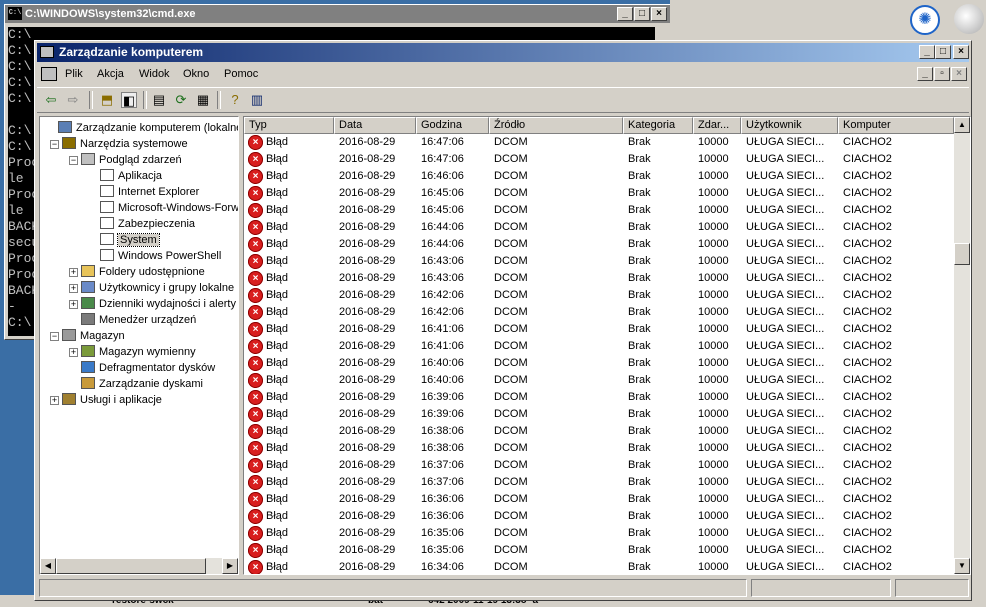 The height and width of the screenshot is (607, 986). I want to click on column-header: Data, so click(375, 125).